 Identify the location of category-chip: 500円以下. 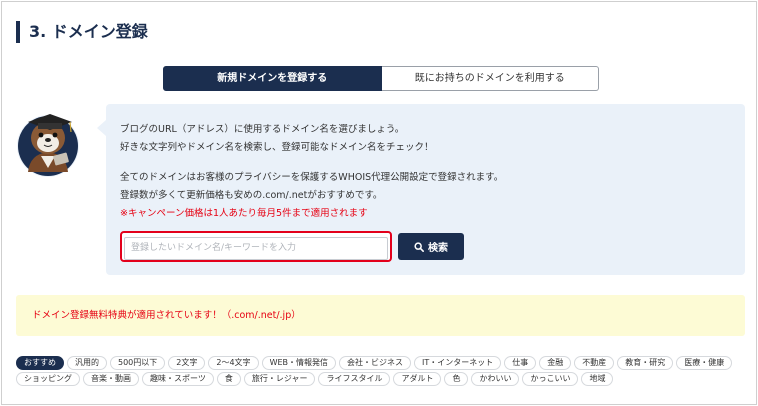
(138, 363).